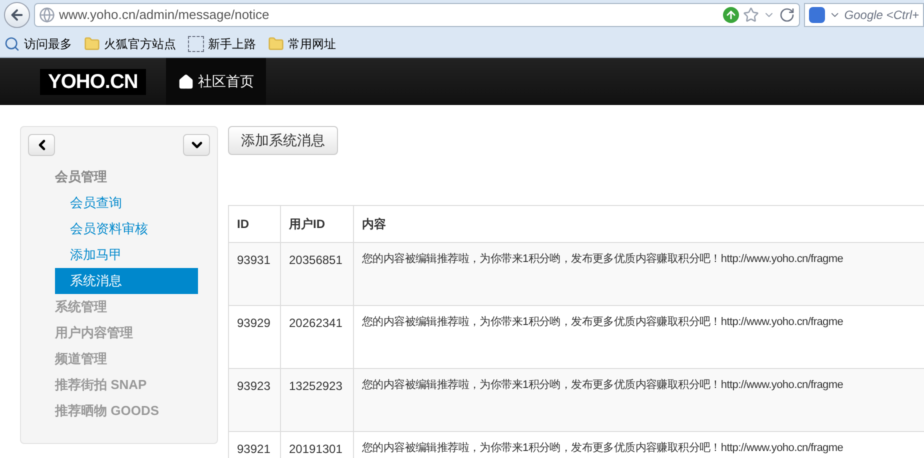  I want to click on nav-link: 社区首页, so click(216, 81).